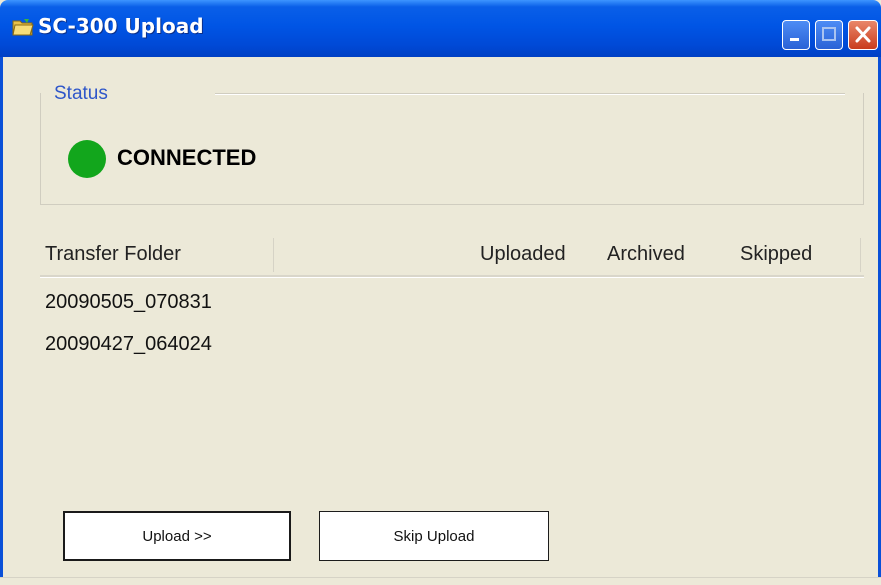 This screenshot has height=585, width=881. I want to click on maximize-button, so click(829, 35).